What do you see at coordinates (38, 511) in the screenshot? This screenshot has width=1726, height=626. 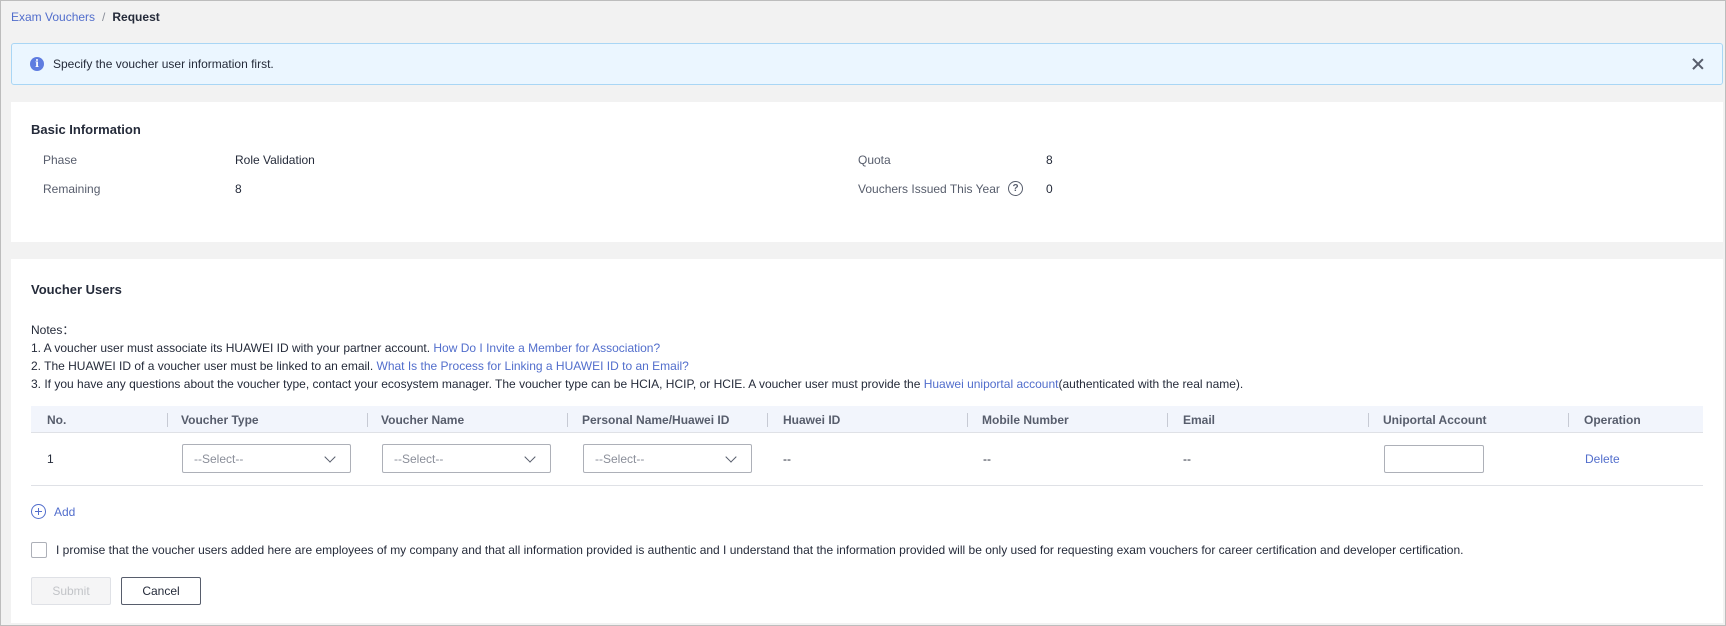 I see `plus-circle-icon` at bounding box center [38, 511].